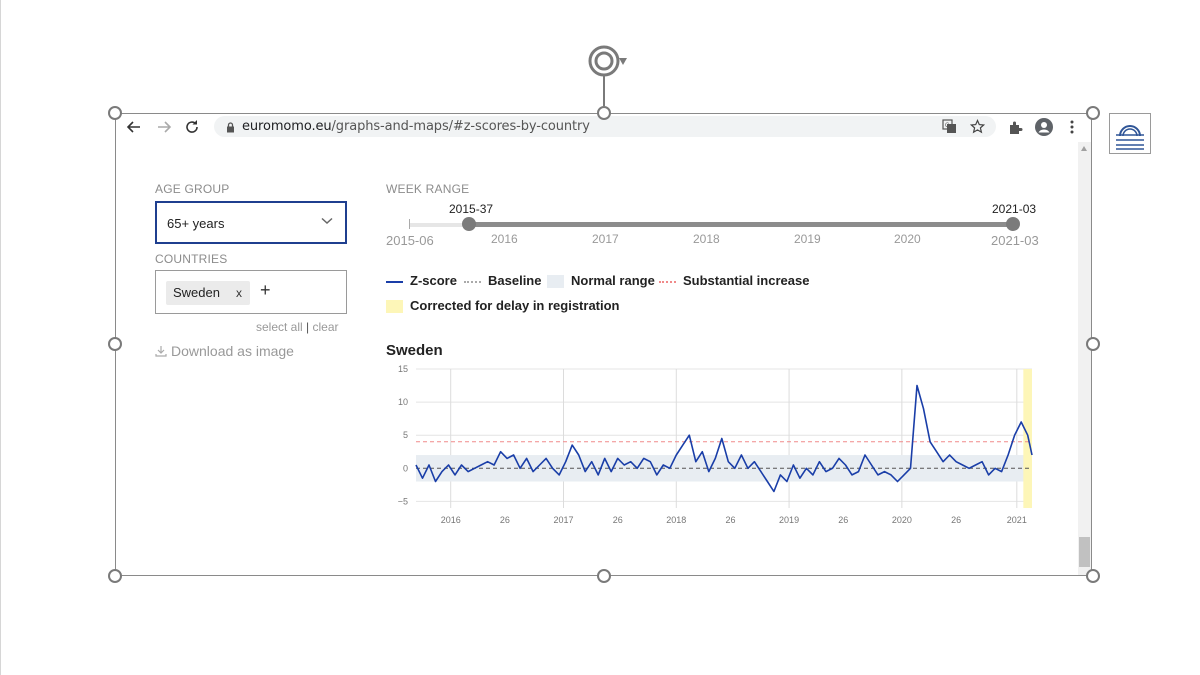  I want to click on year-label-2020: 2020, so click(907, 239).